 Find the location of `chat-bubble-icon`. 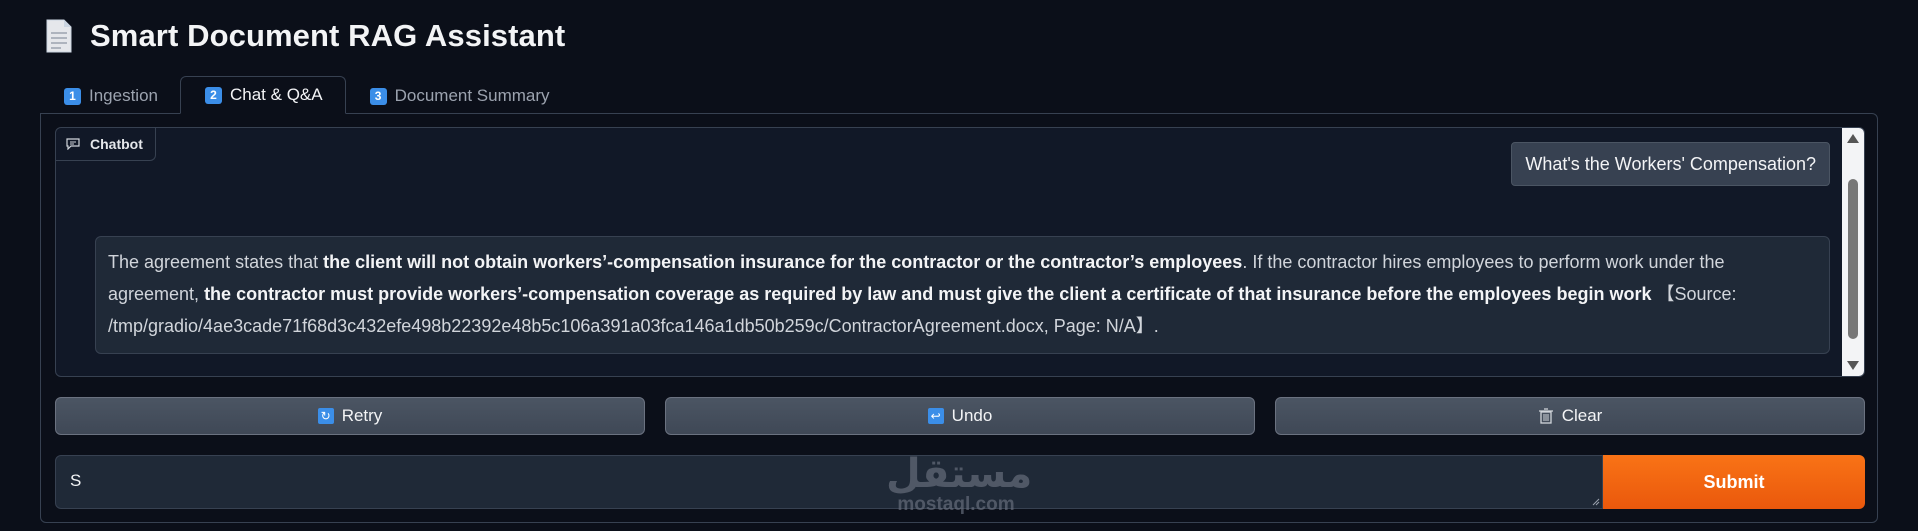

chat-bubble-icon is located at coordinates (73, 144).